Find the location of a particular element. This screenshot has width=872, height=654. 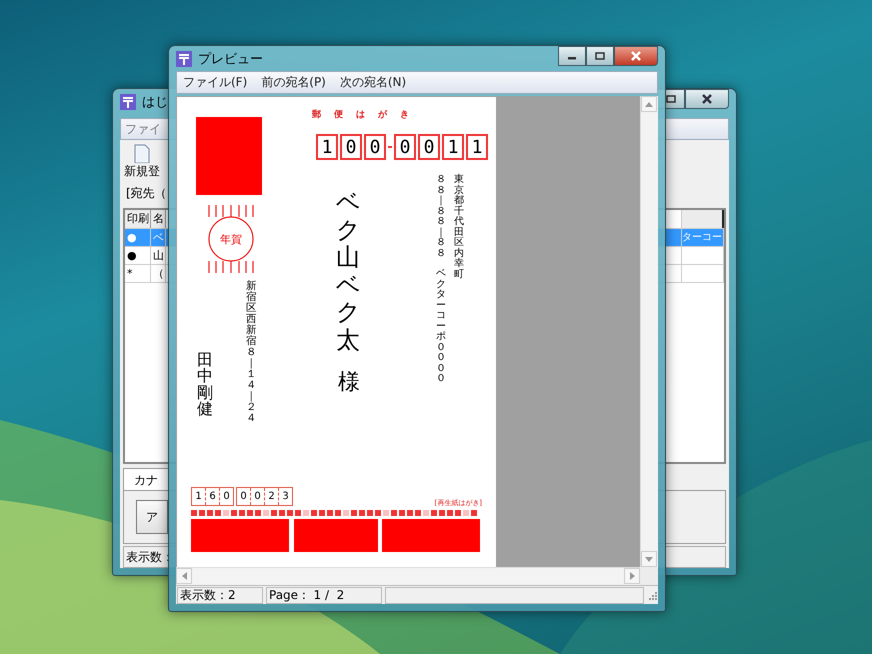

scroll-right-button is located at coordinates (632, 576).